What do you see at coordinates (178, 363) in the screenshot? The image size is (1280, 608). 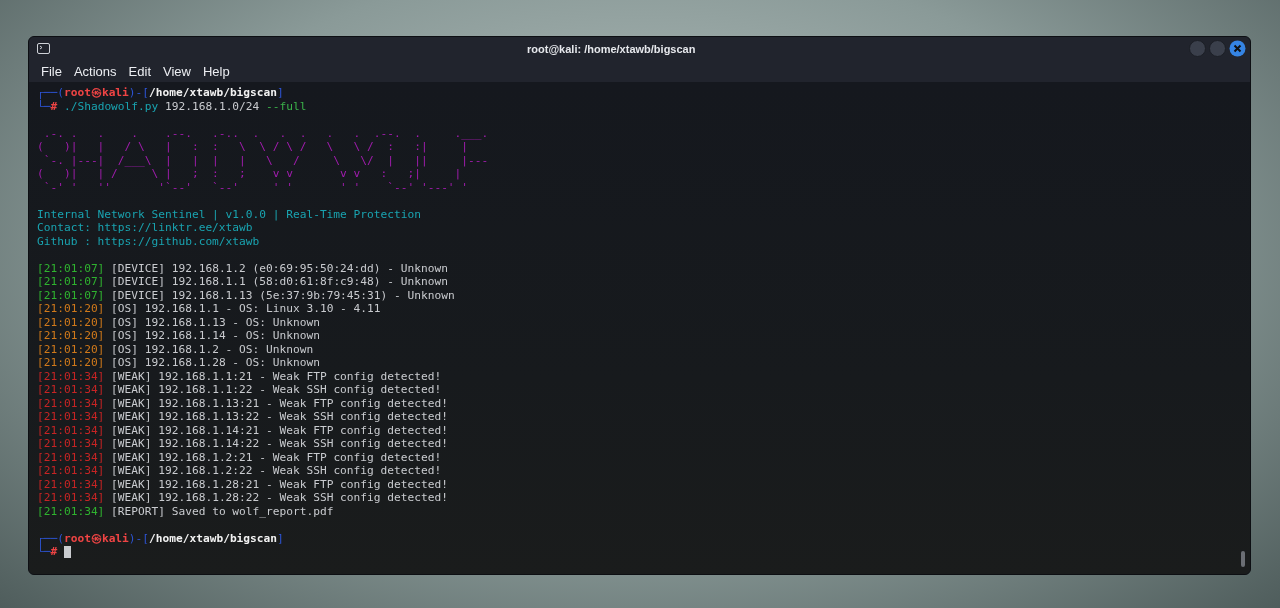 I see `log-line: [21:01:20] [OS] 192.168.1.28 - OS: Unknown` at bounding box center [178, 363].